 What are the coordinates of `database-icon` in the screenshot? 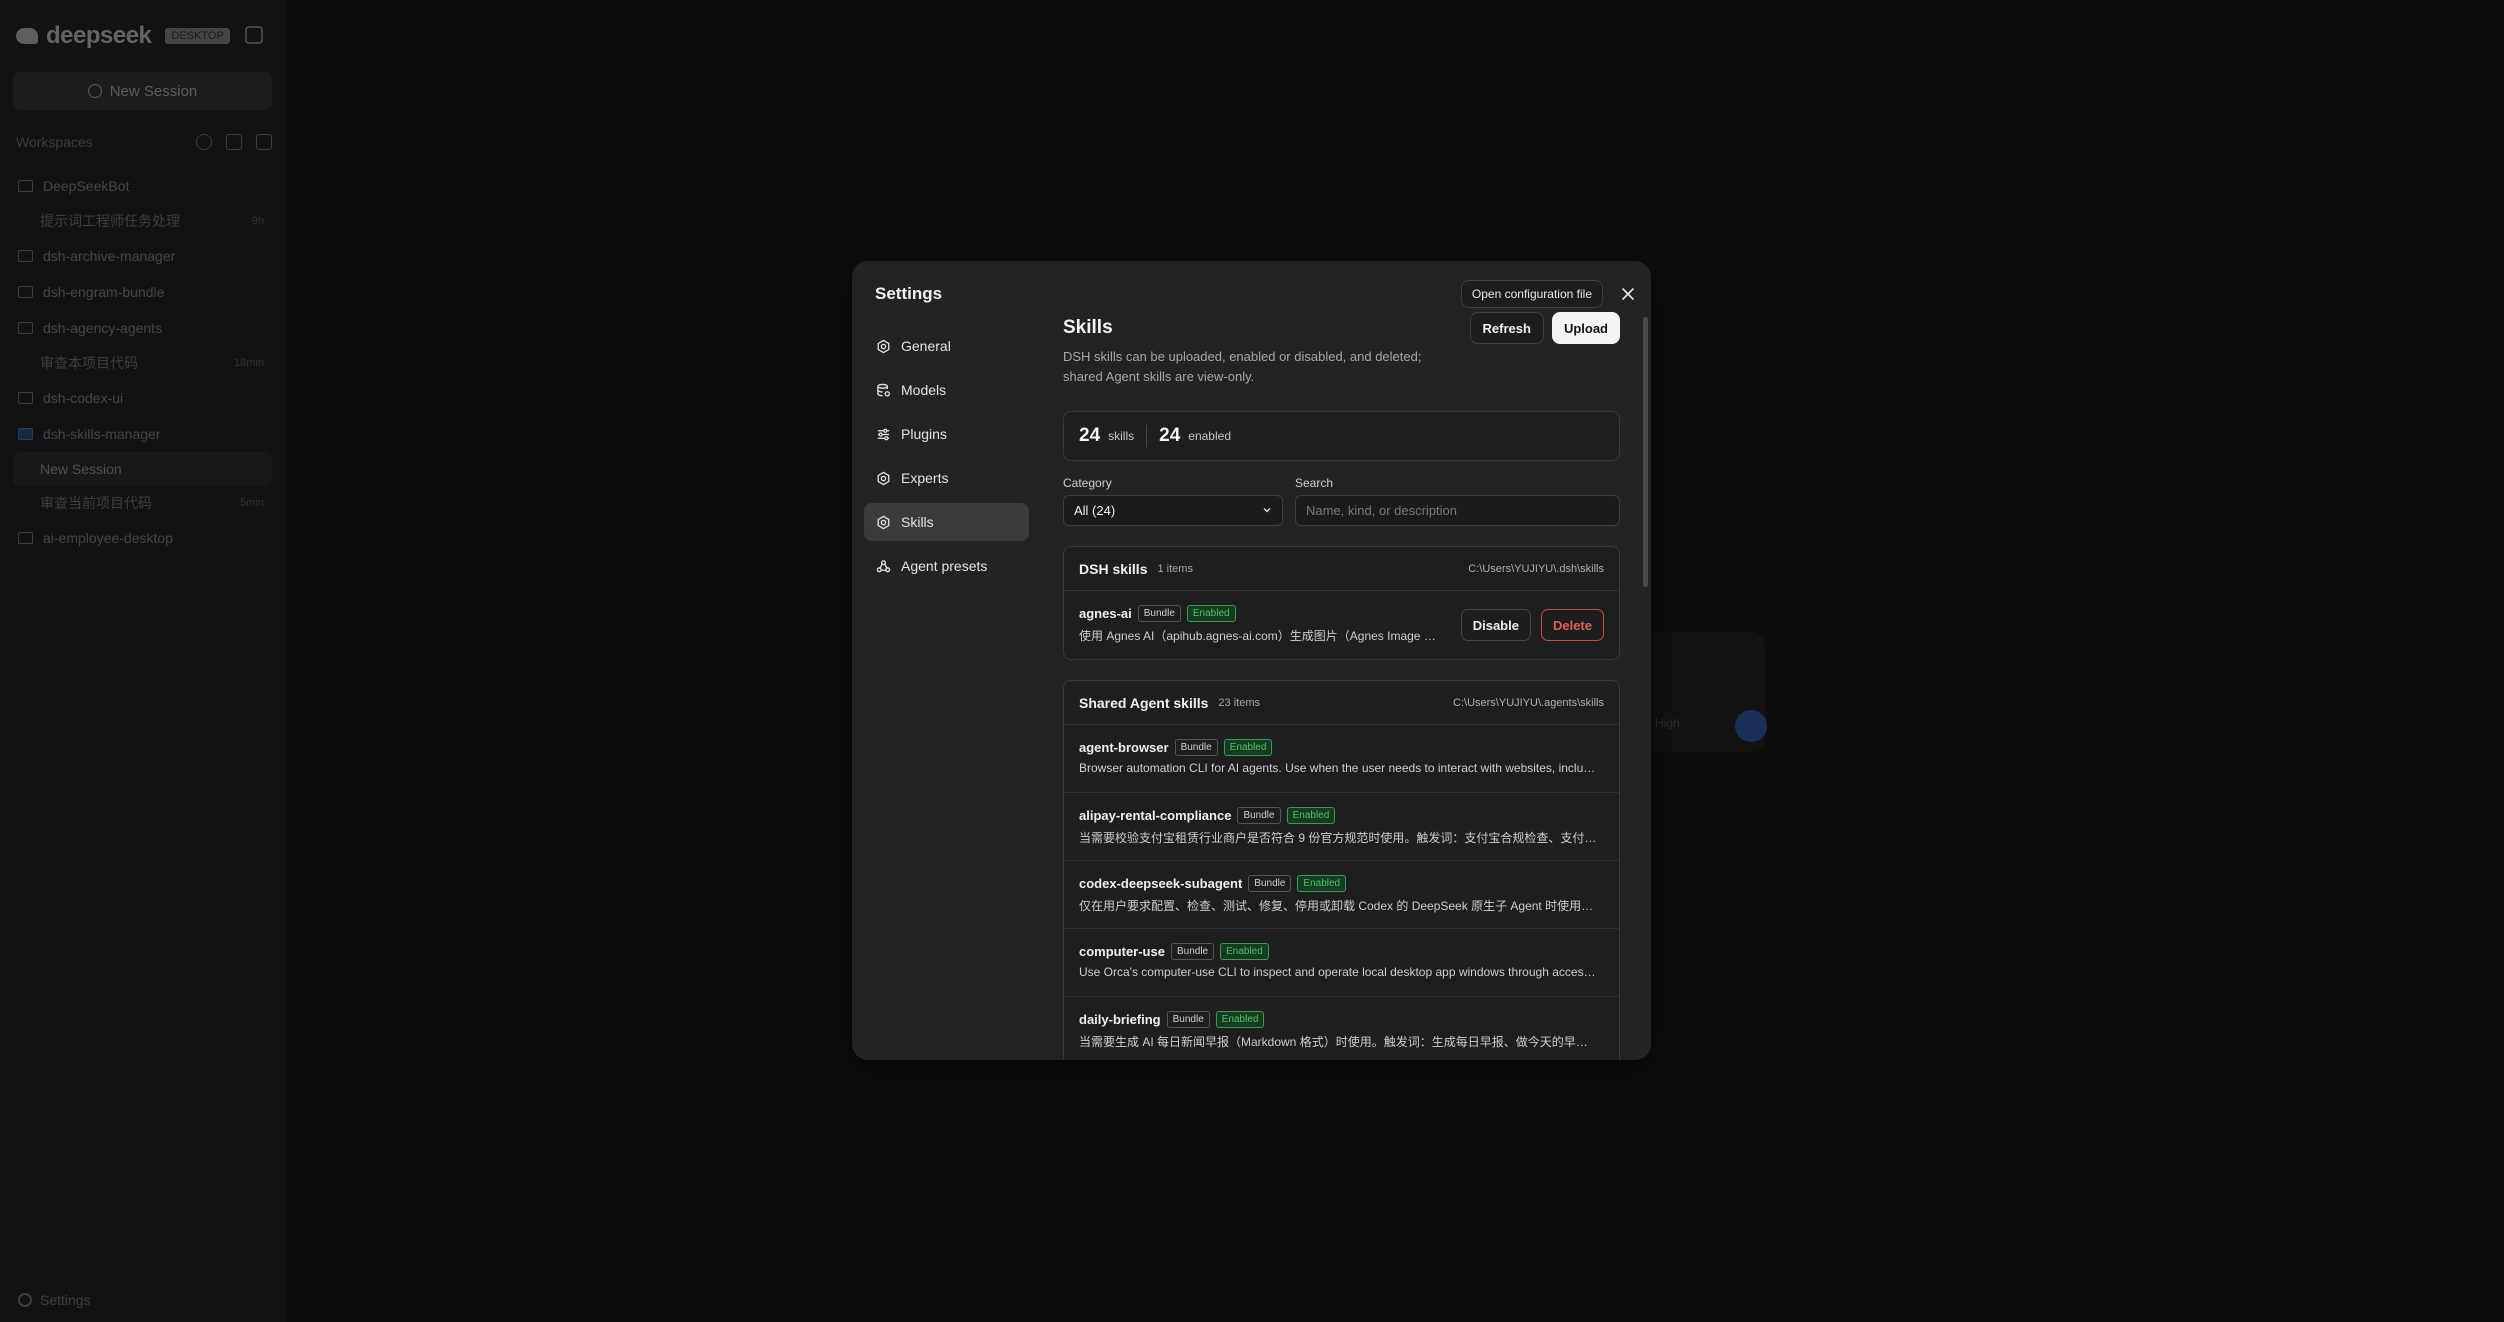 It's located at (883, 390).